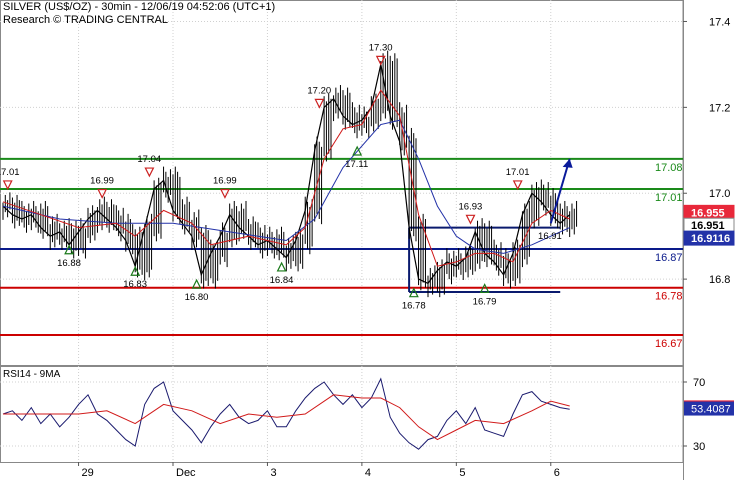 The width and height of the screenshot is (735, 480). I want to click on x-tick-label: Dec, so click(186, 473).